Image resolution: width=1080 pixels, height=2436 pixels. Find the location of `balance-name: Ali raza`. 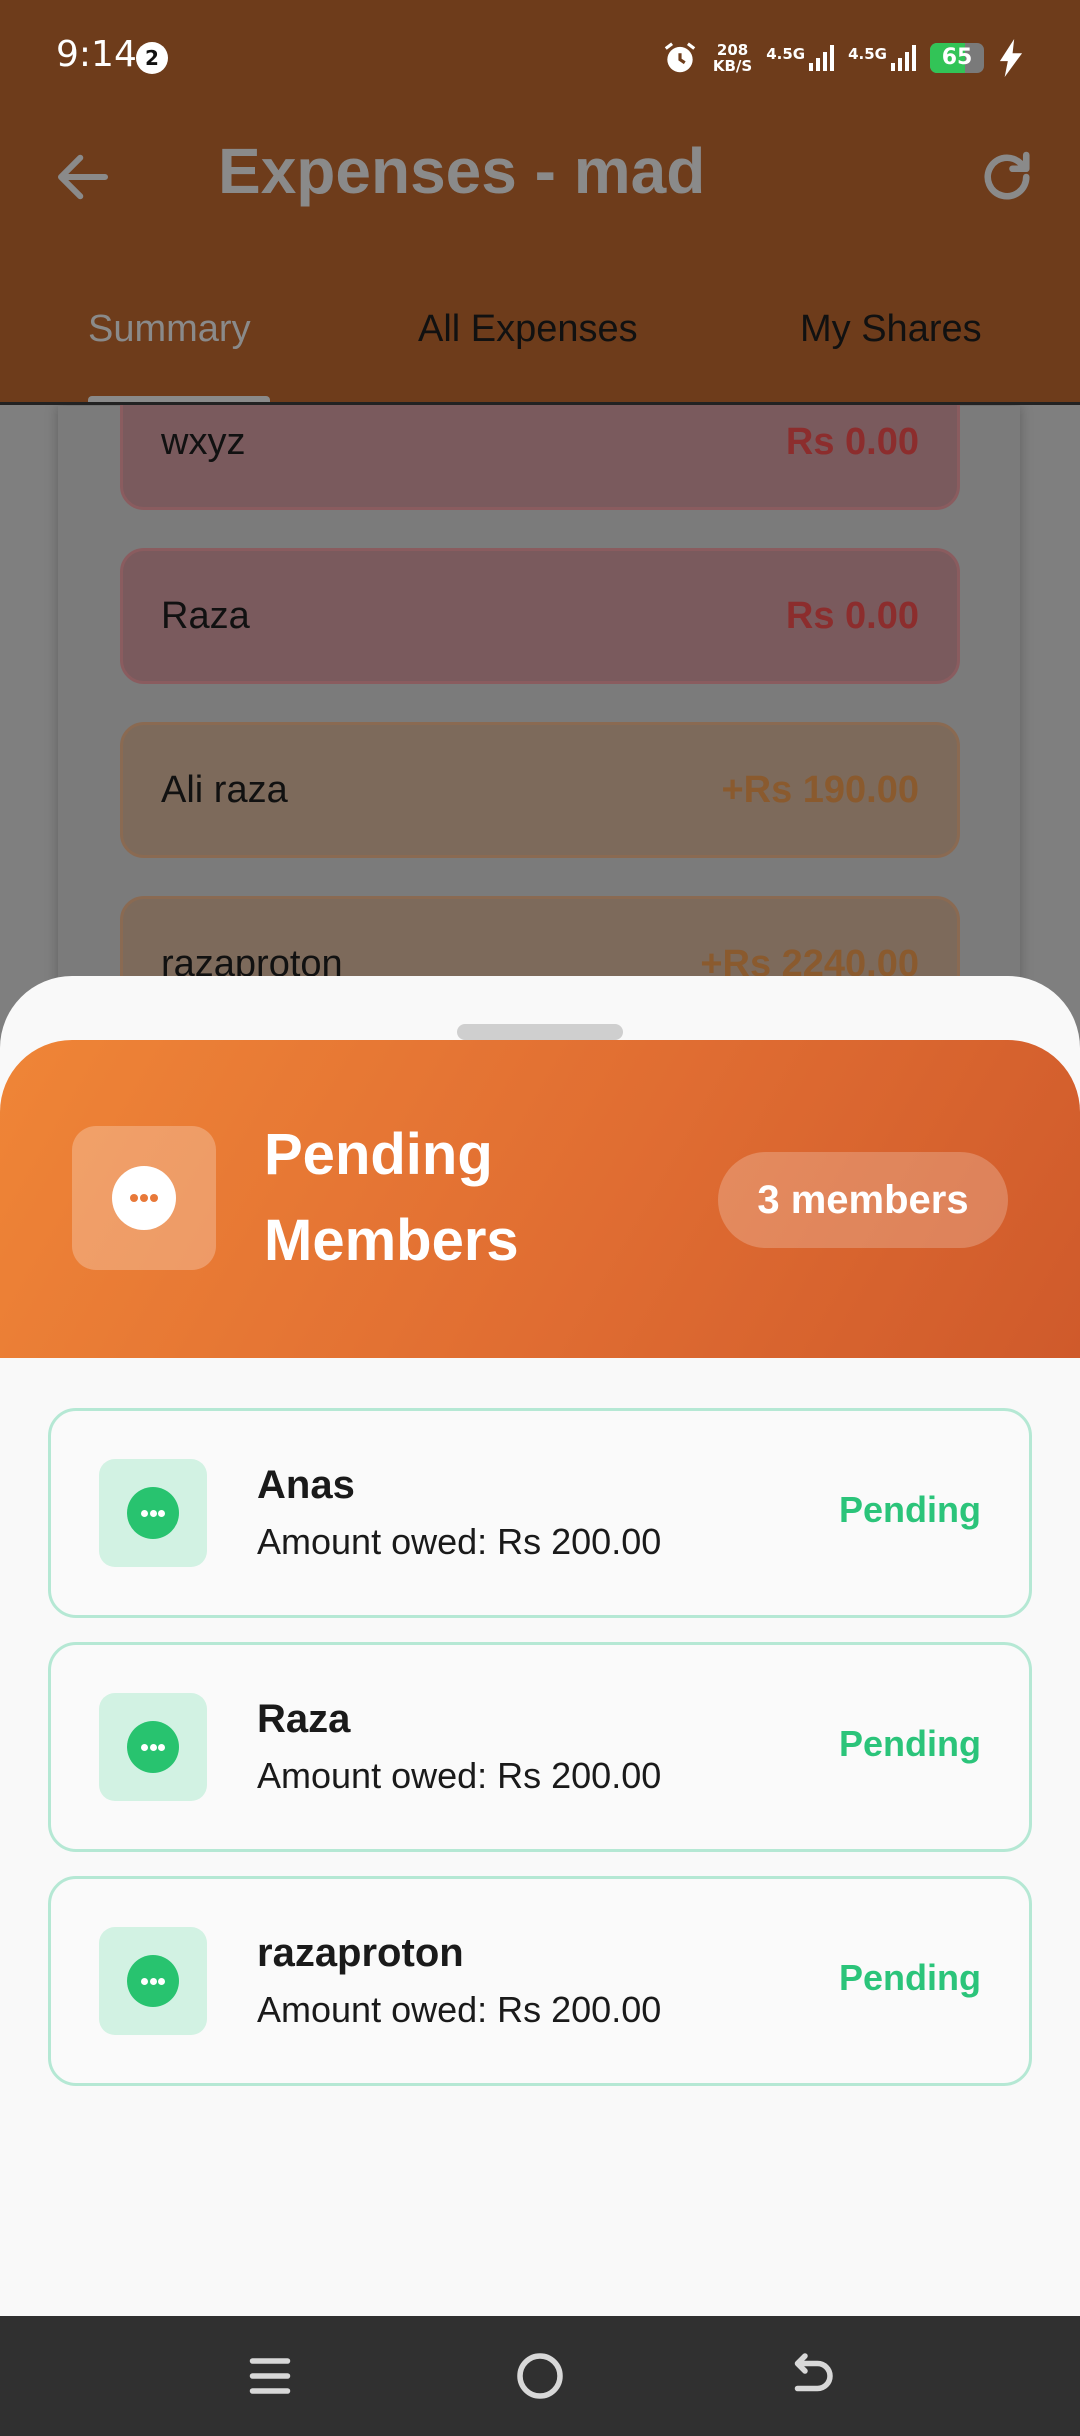

balance-name: Ali raza is located at coordinates (224, 789).